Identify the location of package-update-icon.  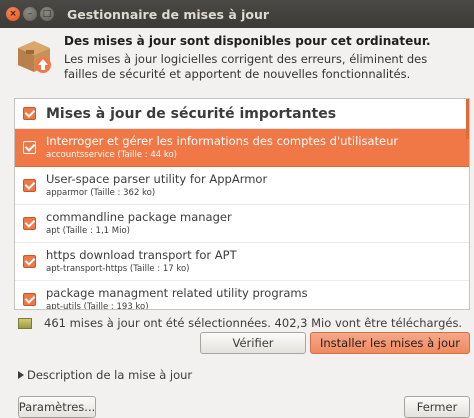
(34, 57).